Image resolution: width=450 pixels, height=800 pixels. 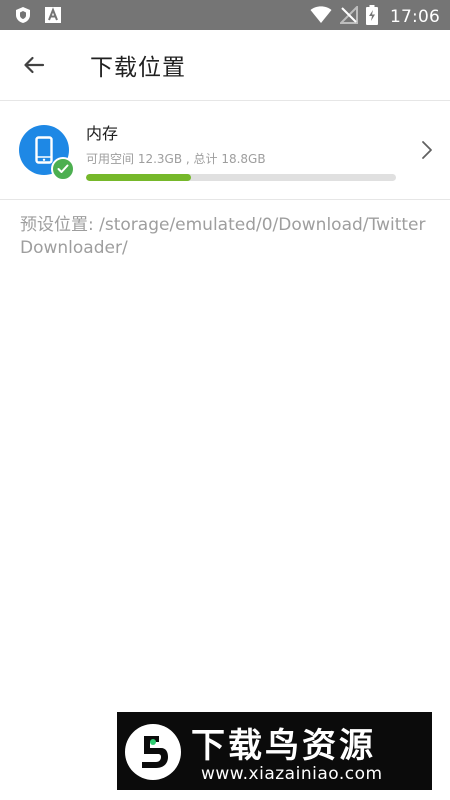 What do you see at coordinates (241, 177) in the screenshot?
I see `storage-progress-bar` at bounding box center [241, 177].